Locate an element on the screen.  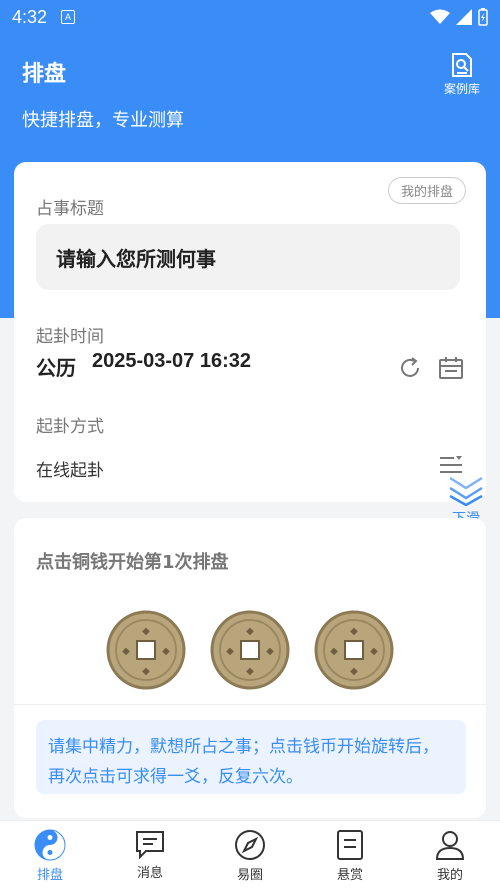
page-subtitle: 快捷排盘，专业测算 is located at coordinates (103, 120).